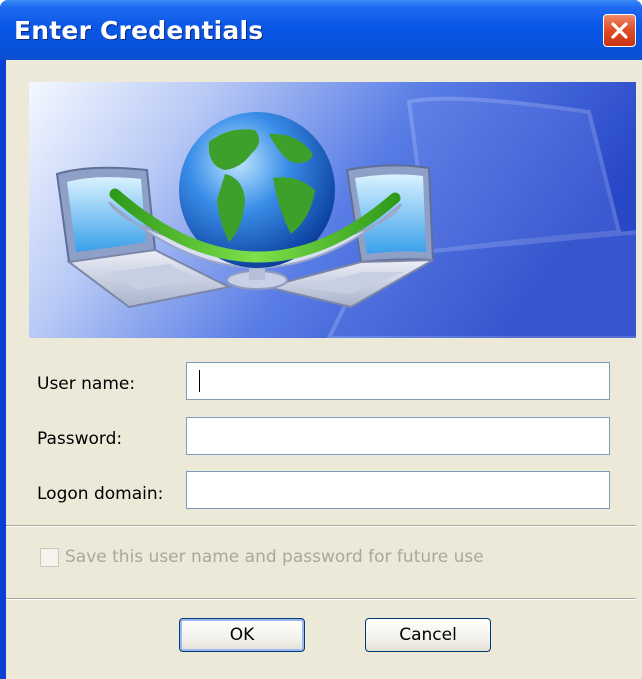  I want to click on title-bar: Enter Credentials, so click(321, 30).